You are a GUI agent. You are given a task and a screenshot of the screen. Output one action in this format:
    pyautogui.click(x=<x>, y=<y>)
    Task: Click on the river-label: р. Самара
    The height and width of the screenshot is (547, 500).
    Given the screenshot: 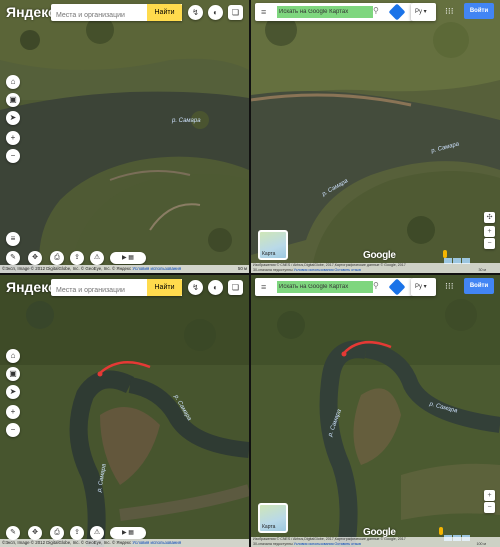 What is the action you would take?
    pyautogui.click(x=186, y=121)
    